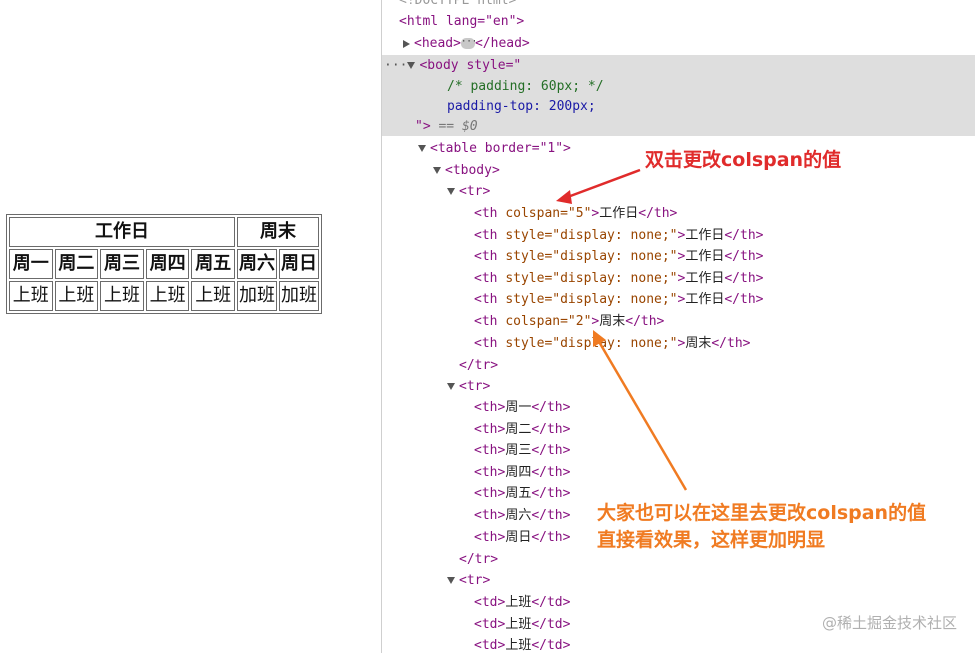  Describe the element at coordinates (518, 429) in the screenshot. I see `th-text: 周二` at that location.